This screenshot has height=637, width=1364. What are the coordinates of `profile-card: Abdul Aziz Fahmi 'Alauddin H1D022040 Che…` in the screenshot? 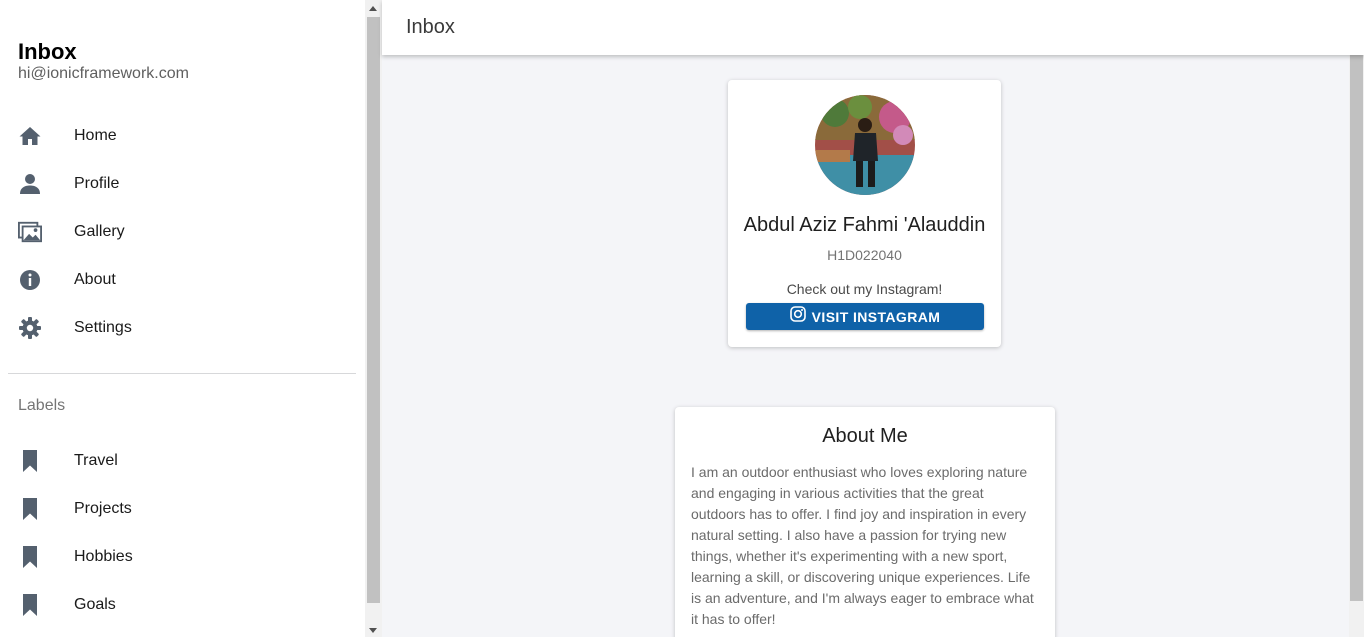 It's located at (864, 213).